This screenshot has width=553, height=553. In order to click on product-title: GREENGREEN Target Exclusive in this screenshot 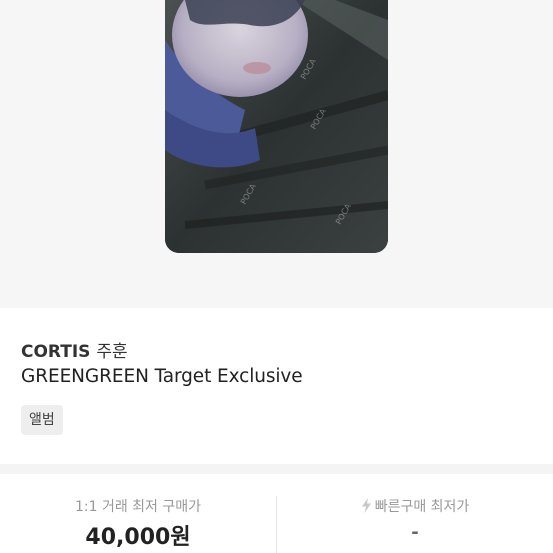, I will do `click(162, 376)`.